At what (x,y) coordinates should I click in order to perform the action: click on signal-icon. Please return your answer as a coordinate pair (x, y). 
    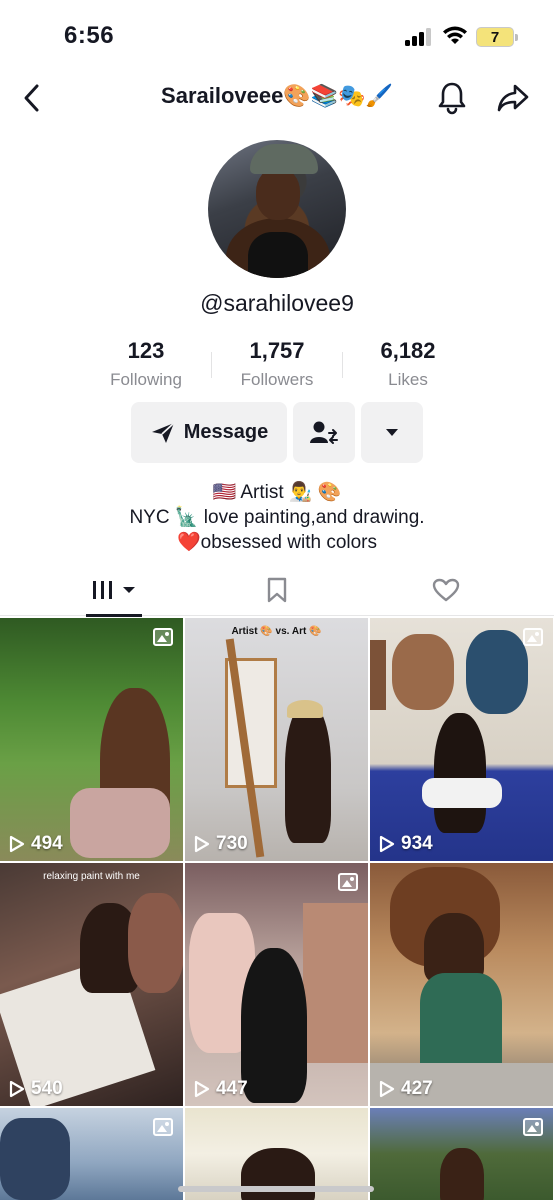
    Looking at the image, I should click on (419, 37).